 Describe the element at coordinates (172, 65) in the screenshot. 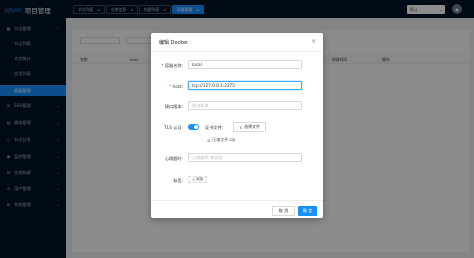

I see `name-label: * 容器名称:` at that location.